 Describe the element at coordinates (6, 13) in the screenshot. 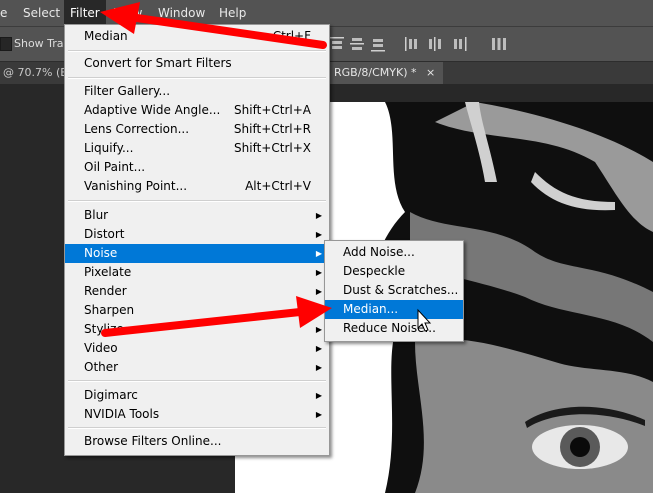

I see `menu-image-partial: e` at that location.